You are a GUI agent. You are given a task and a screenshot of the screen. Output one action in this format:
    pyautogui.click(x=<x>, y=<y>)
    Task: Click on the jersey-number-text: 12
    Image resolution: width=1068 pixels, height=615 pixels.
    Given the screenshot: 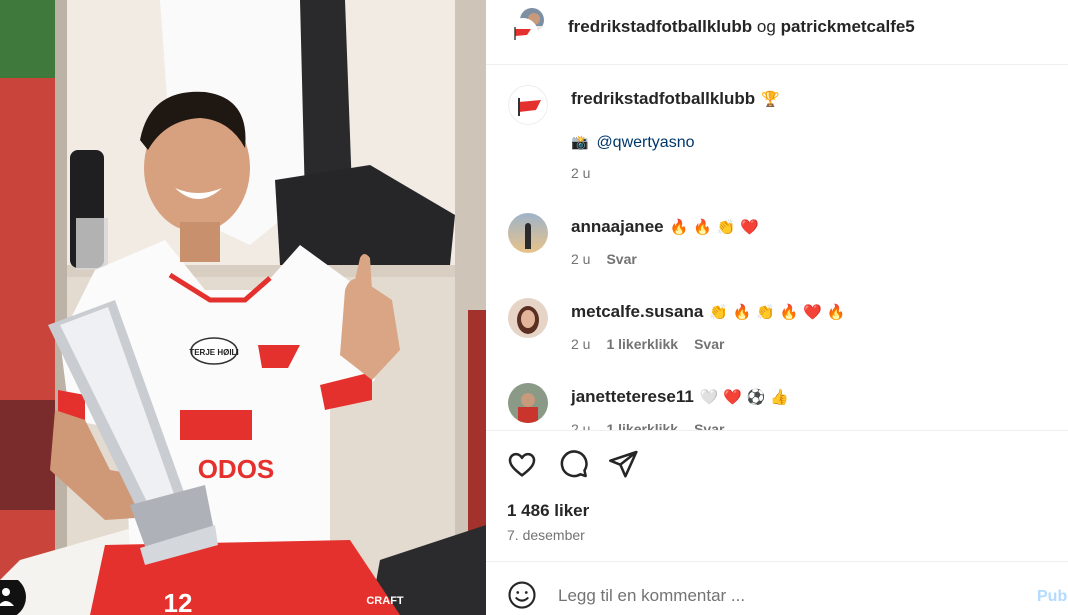 What is the action you would take?
    pyautogui.click(x=178, y=601)
    